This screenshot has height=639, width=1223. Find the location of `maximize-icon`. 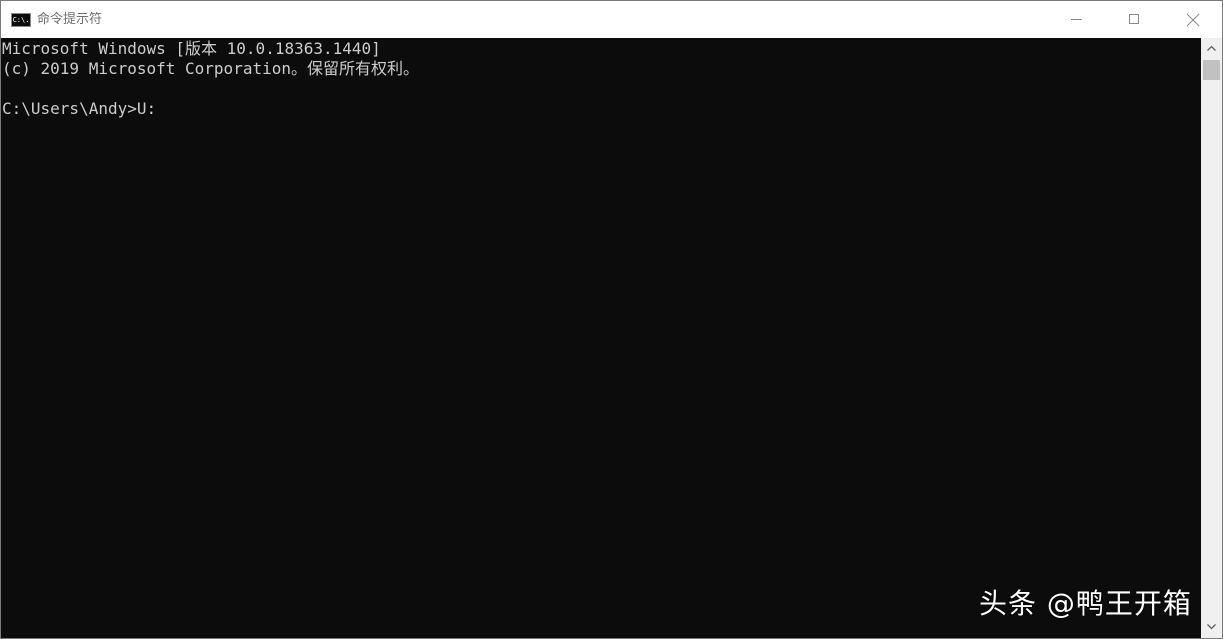

maximize-icon is located at coordinates (1134, 19).